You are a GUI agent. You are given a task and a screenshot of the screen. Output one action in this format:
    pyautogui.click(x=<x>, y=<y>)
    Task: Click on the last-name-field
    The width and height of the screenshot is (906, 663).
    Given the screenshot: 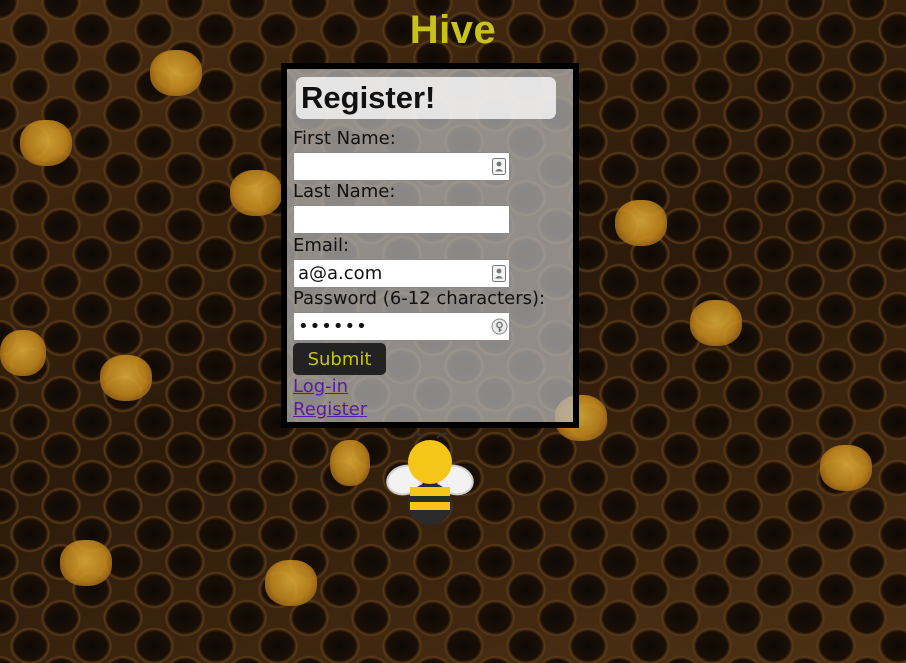 What is the action you would take?
    pyautogui.click(x=401, y=219)
    